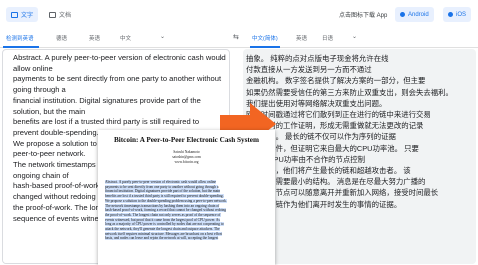 This screenshot has height=265, width=478. I want to click on document-mode-button: 文档, so click(60, 14).